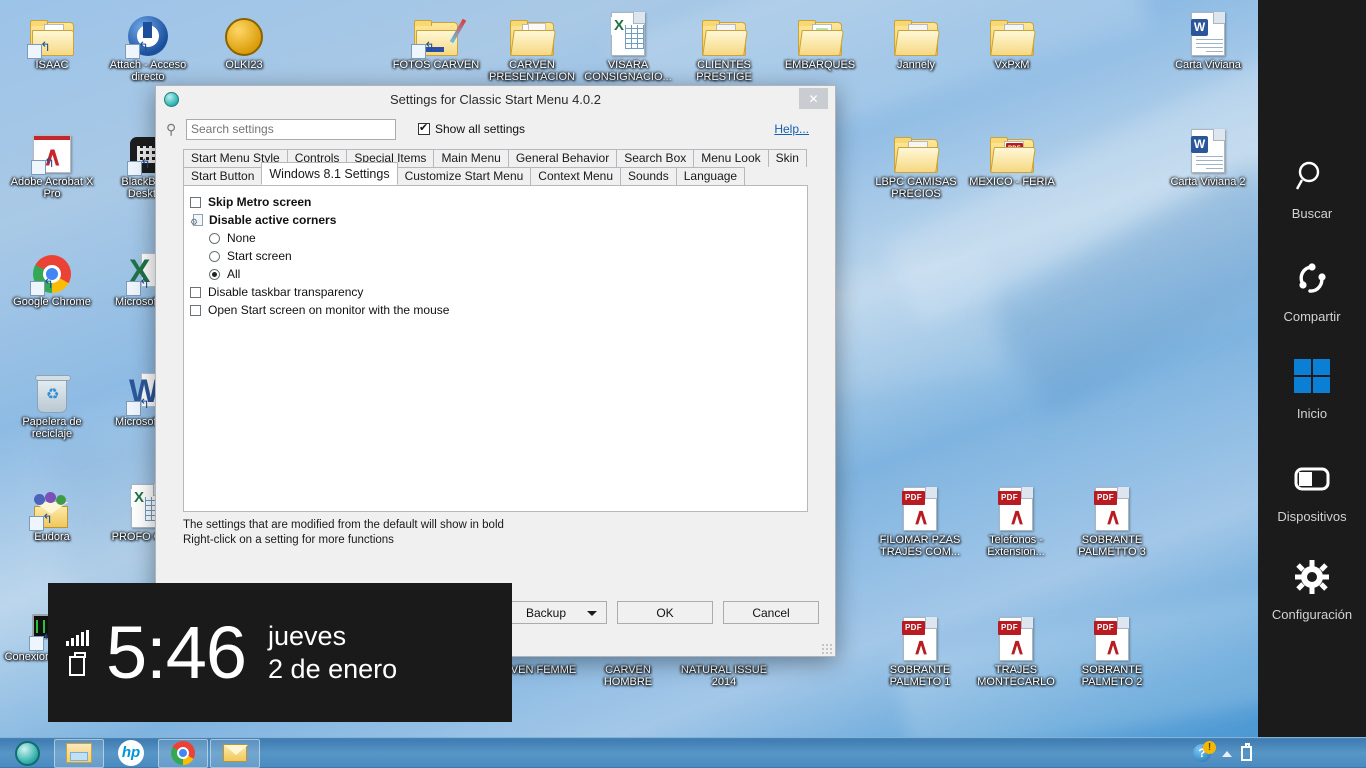  Describe the element at coordinates (655, 158) in the screenshot. I see `tab-search-box: Search Box` at that location.